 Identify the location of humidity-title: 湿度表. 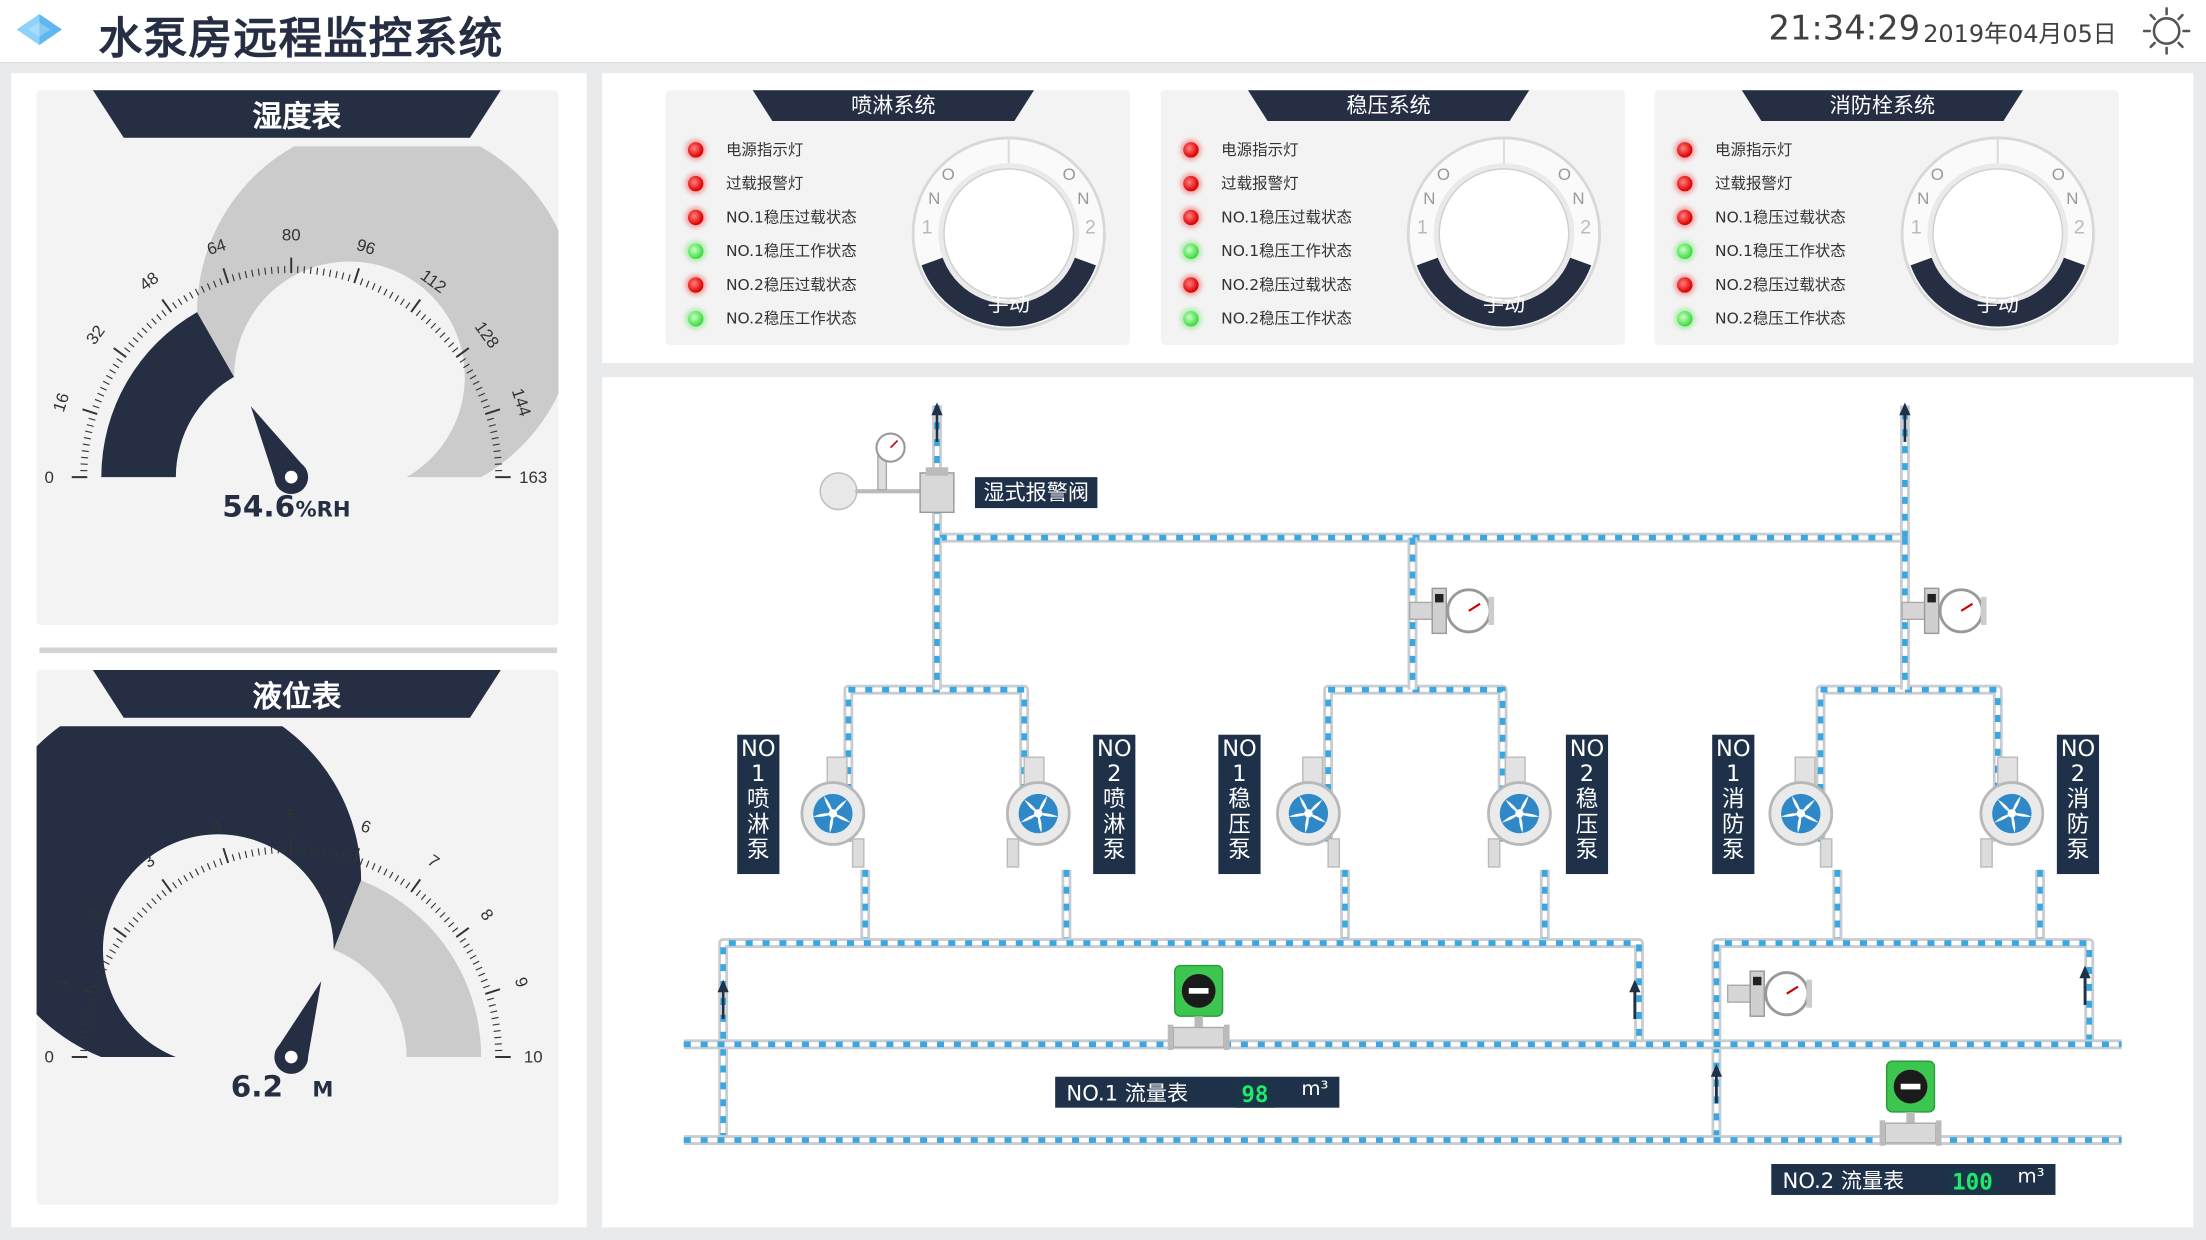
(297, 116).